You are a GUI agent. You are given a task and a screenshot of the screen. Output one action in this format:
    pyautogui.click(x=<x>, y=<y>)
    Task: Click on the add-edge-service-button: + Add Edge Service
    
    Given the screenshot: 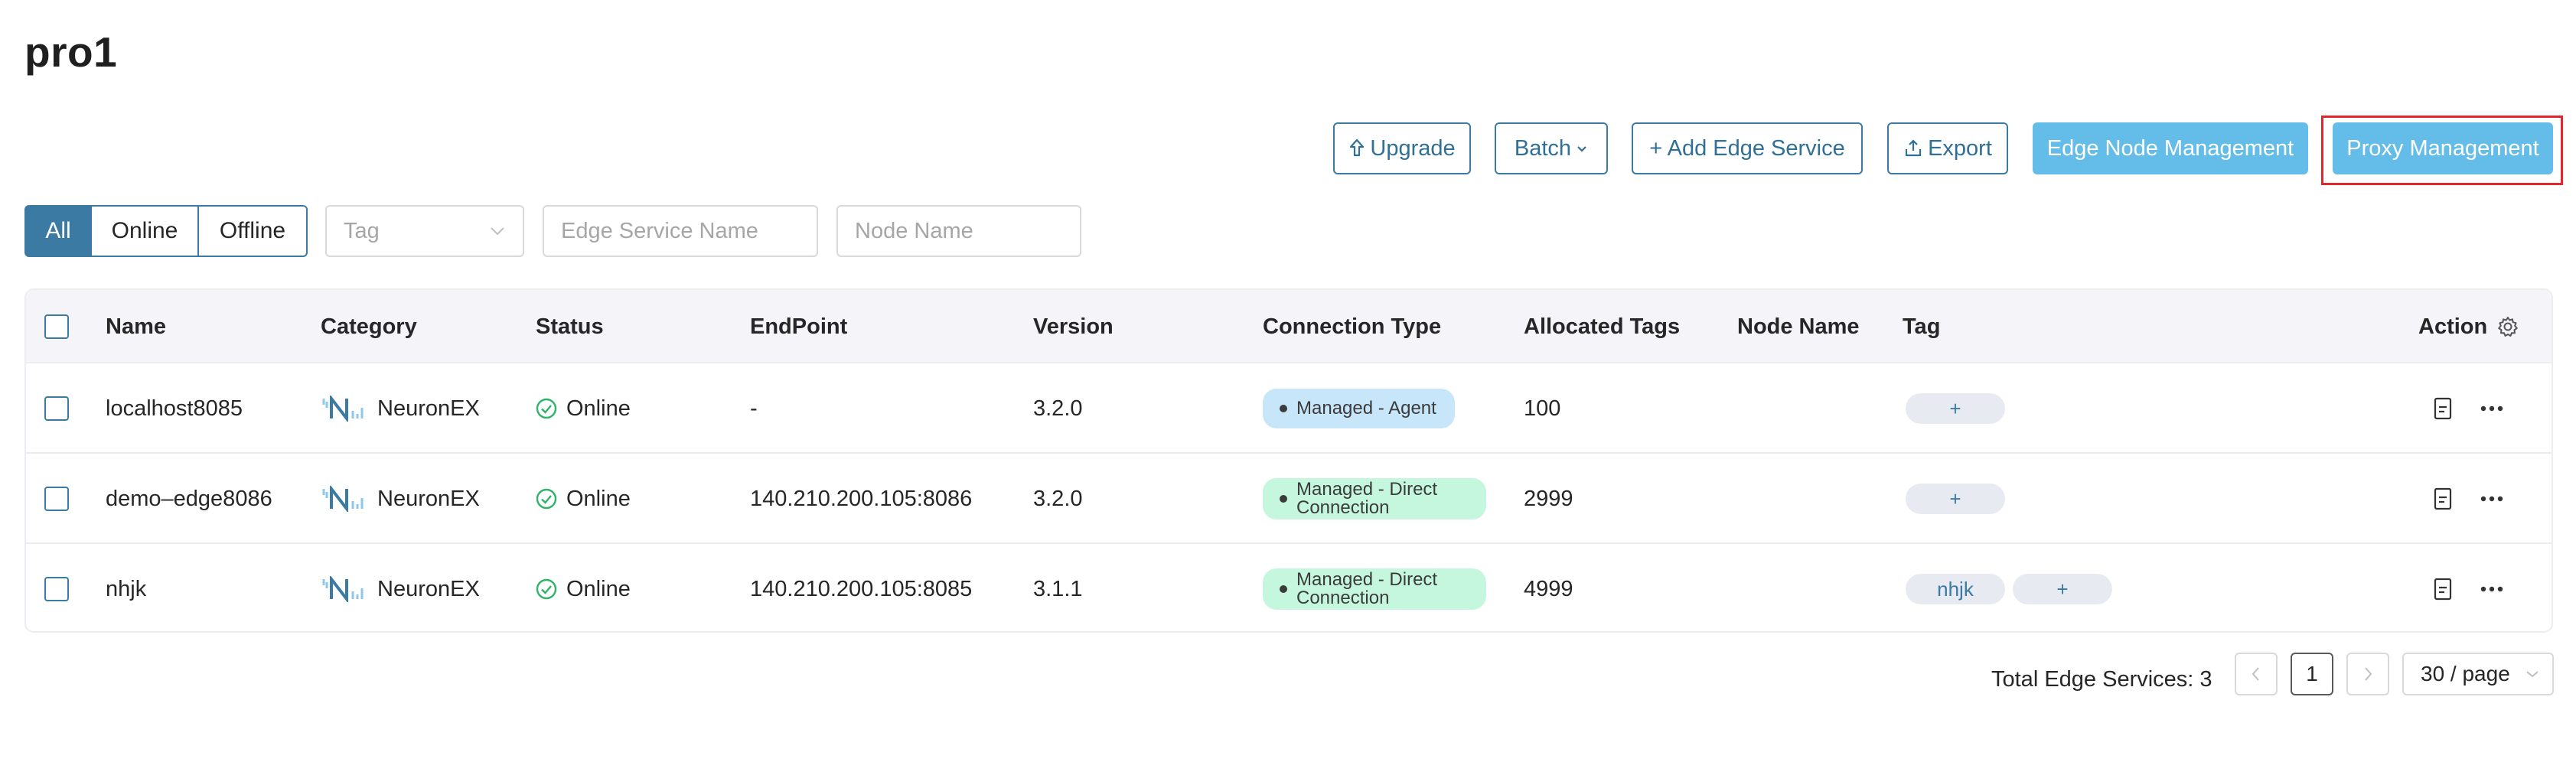 What is the action you would take?
    pyautogui.click(x=1747, y=148)
    